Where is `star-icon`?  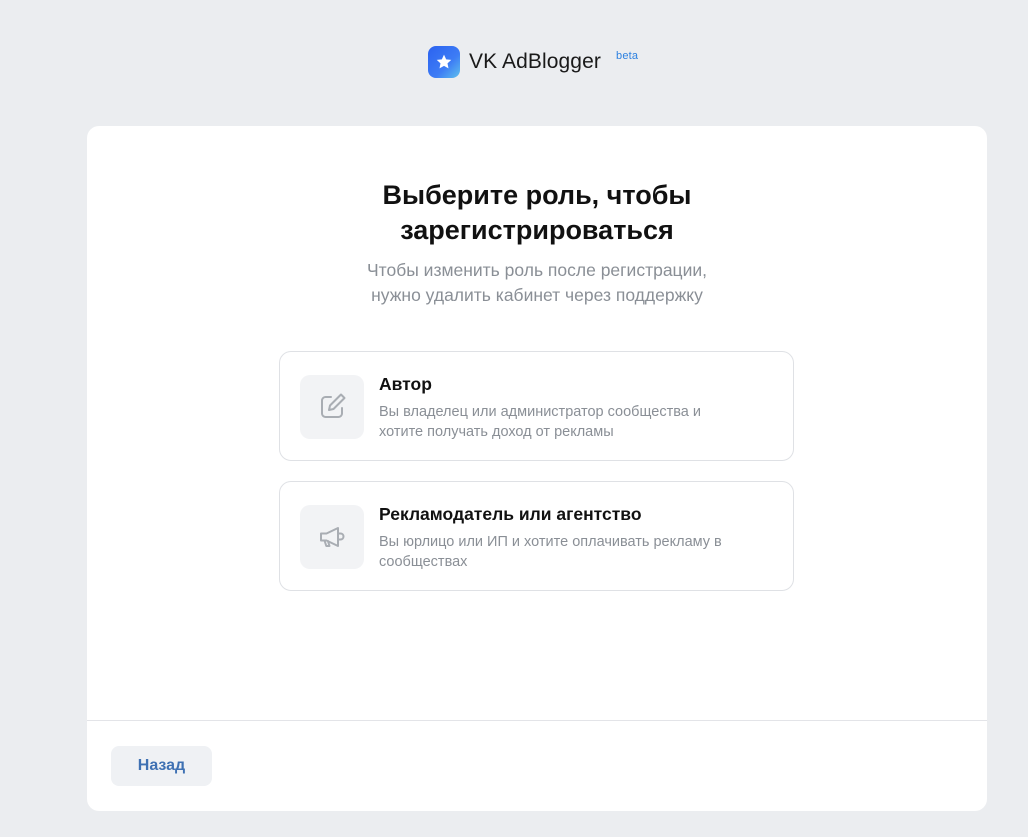 star-icon is located at coordinates (444, 62).